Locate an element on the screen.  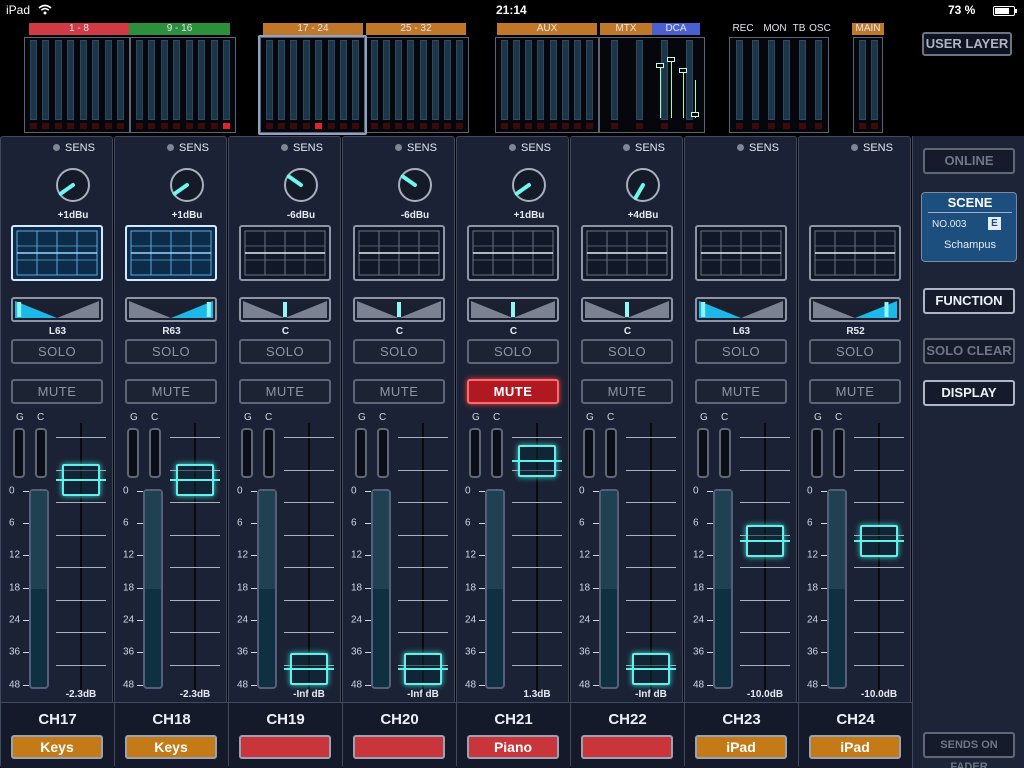
channel-name: Piano is located at coordinates (513, 747).